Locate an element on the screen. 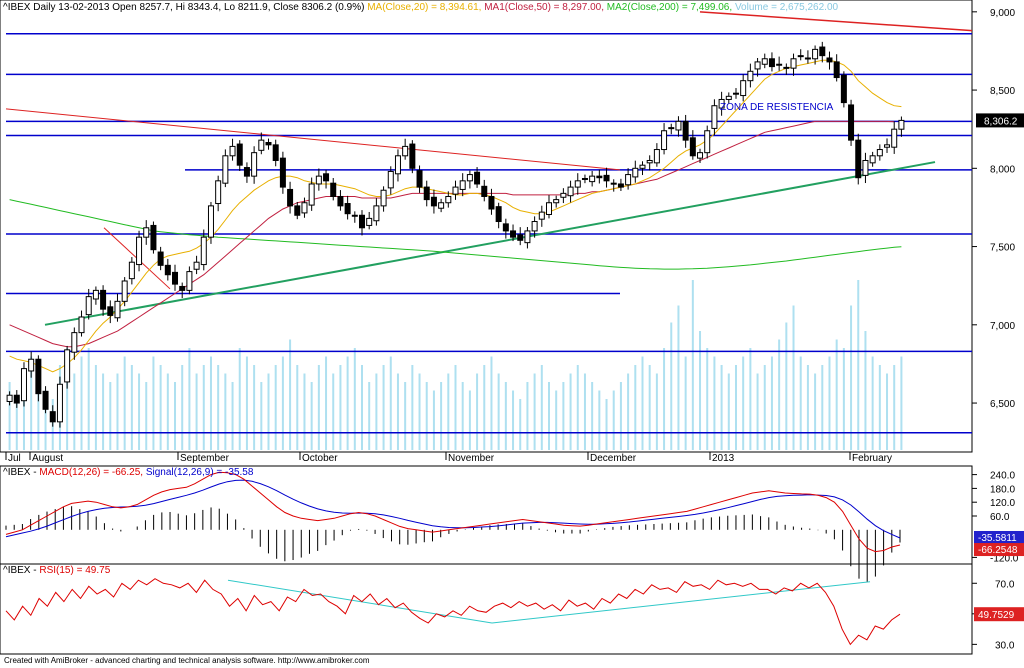 The height and width of the screenshot is (668, 1024). macd-last-label: -66.2548 is located at coordinates (998, 550).